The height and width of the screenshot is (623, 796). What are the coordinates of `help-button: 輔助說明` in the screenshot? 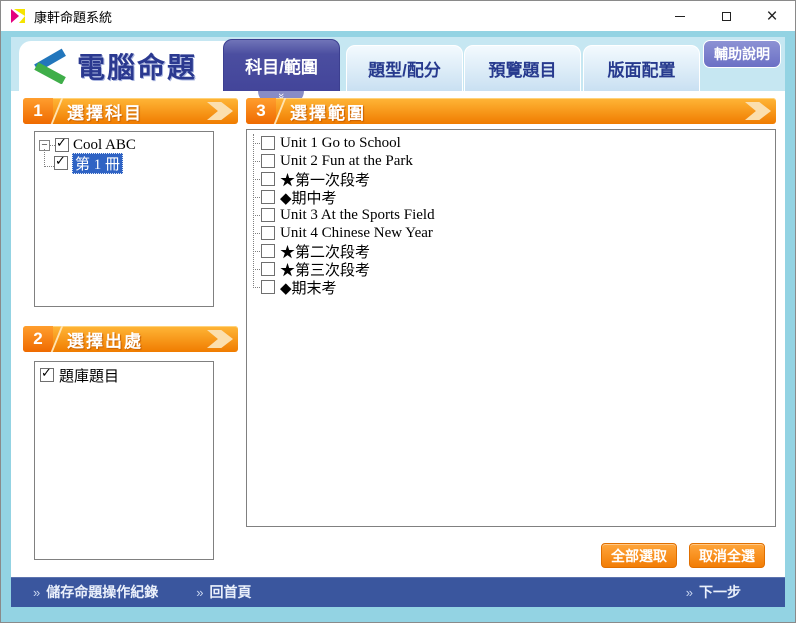 It's located at (742, 54).